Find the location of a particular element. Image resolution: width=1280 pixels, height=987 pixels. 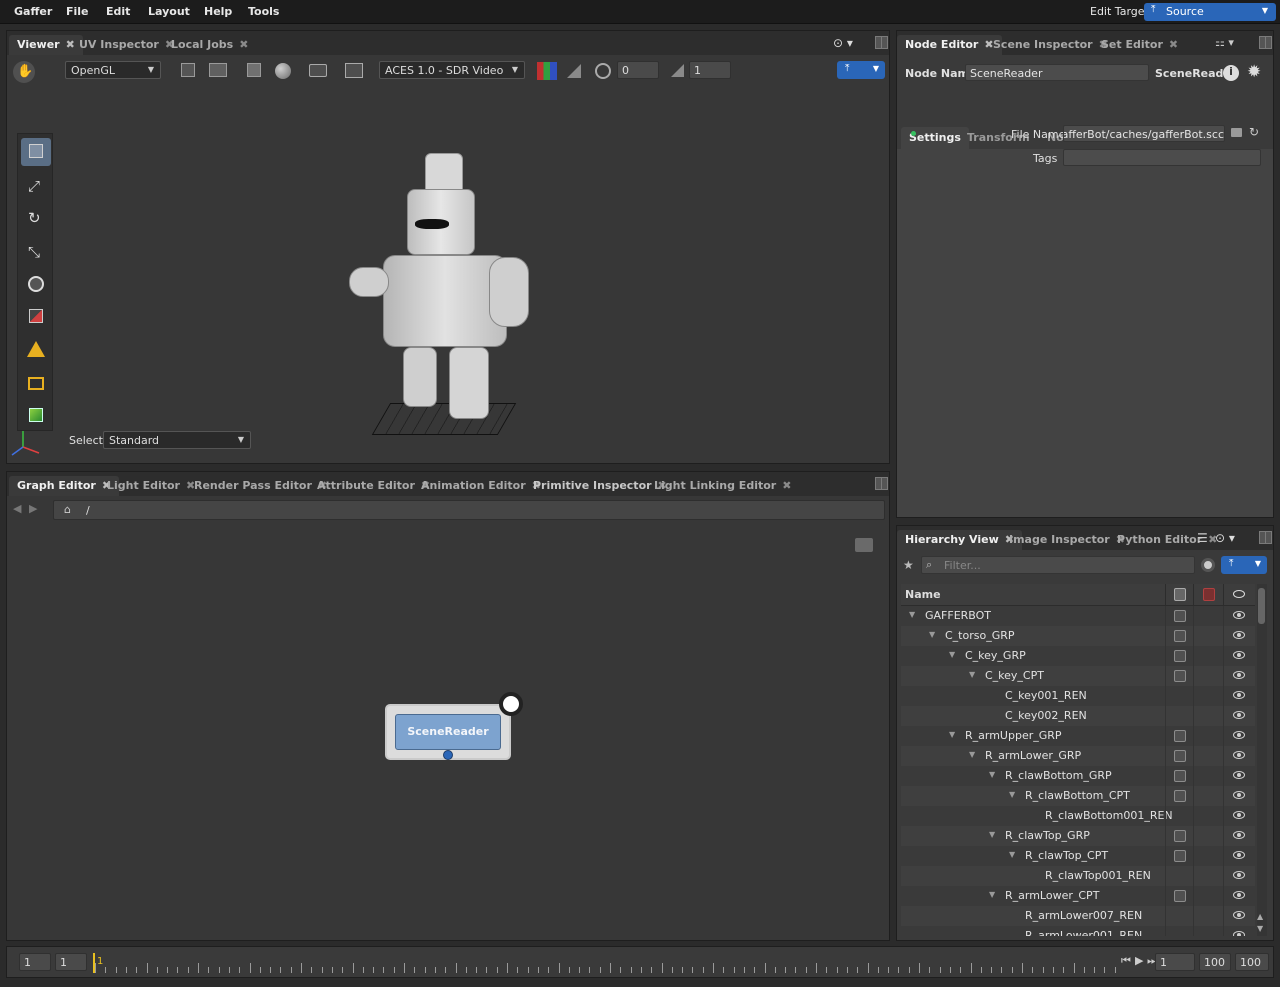

back-icon: ◀ is located at coordinates (17, 508).